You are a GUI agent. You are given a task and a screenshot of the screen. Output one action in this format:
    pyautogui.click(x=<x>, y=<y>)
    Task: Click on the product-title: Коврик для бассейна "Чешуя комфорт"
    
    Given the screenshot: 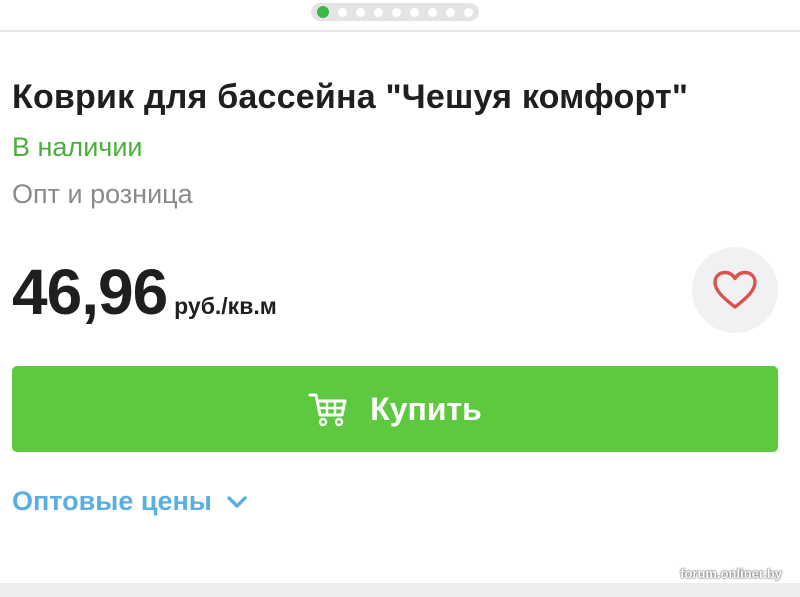 What is the action you would take?
    pyautogui.click(x=350, y=97)
    